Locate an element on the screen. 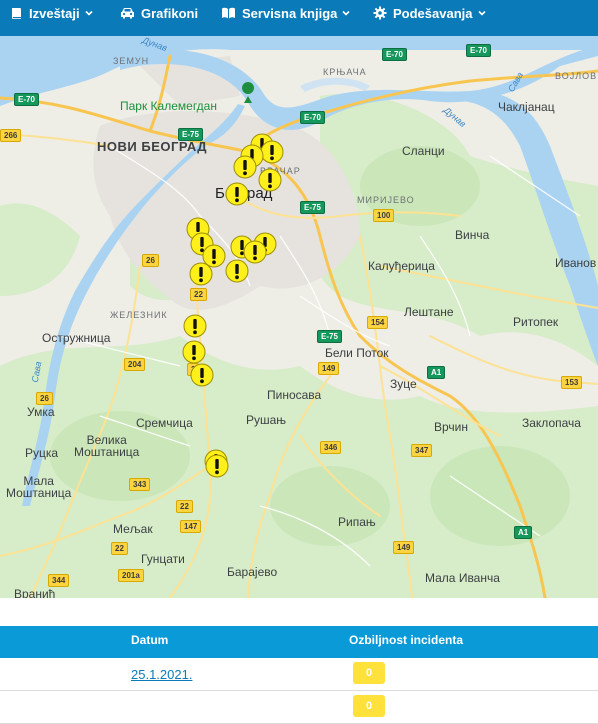 This screenshot has height=724, width=598. label-mala-mostanica: Мала Моштаница is located at coordinates (39, 487).